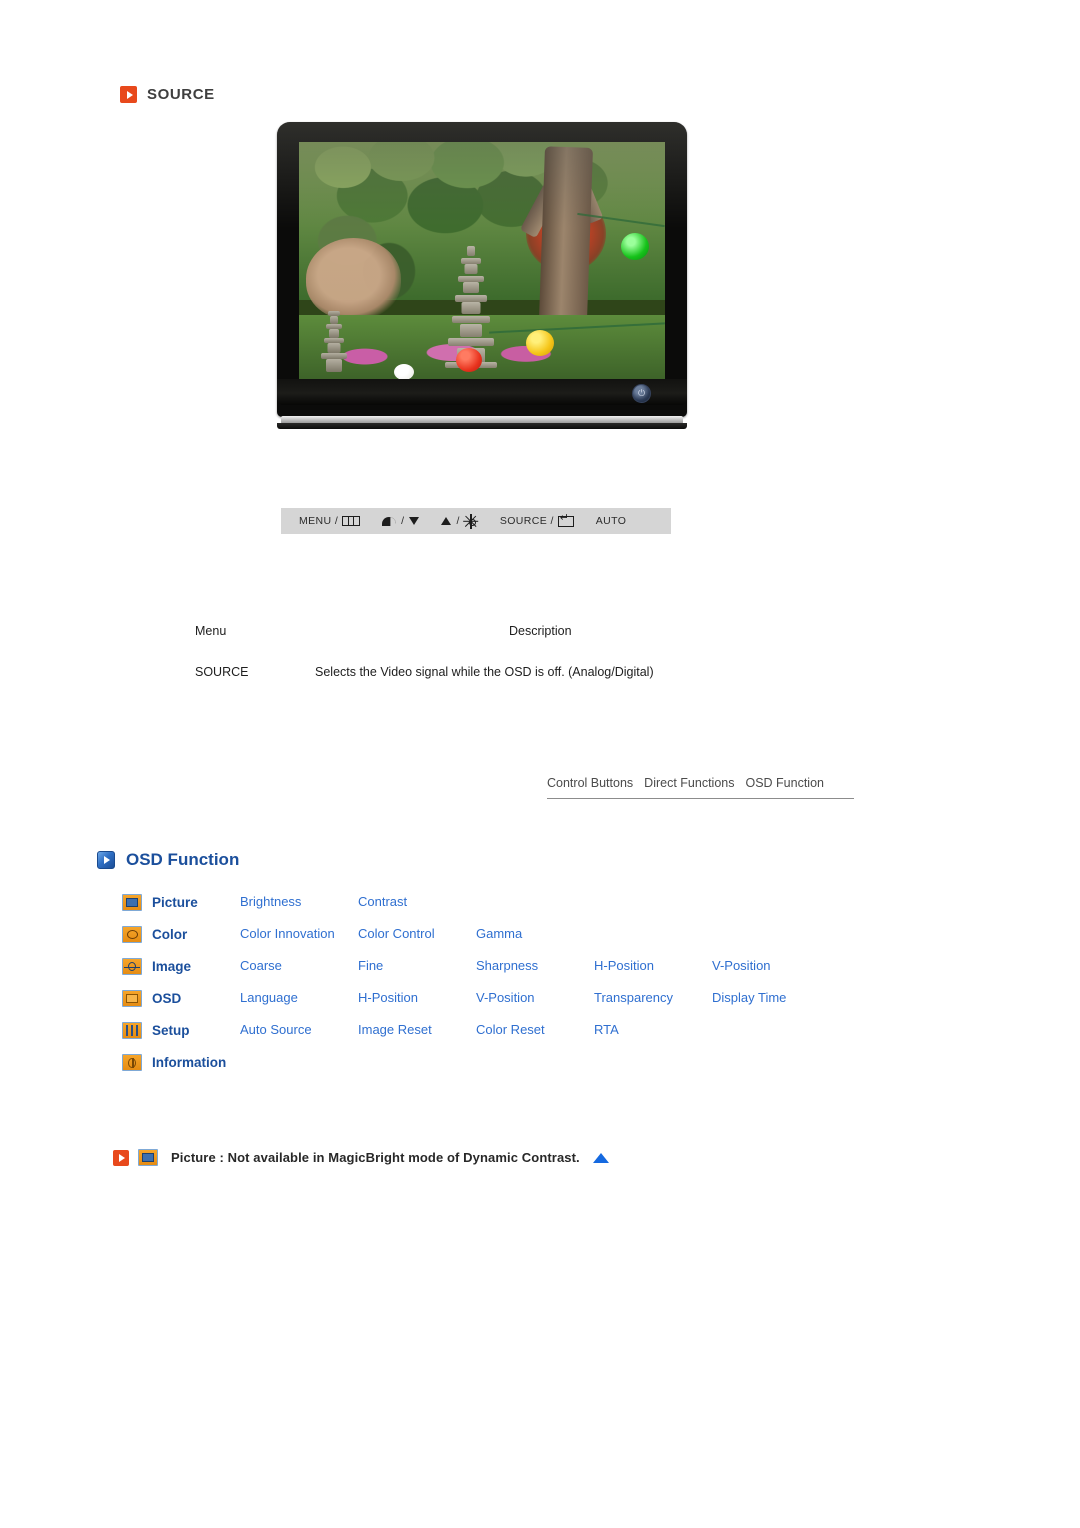 This screenshot has width=1080, height=1528. Describe the element at coordinates (535, 934) in the screenshot. I see `osd-item-gamma: Gamma` at that location.